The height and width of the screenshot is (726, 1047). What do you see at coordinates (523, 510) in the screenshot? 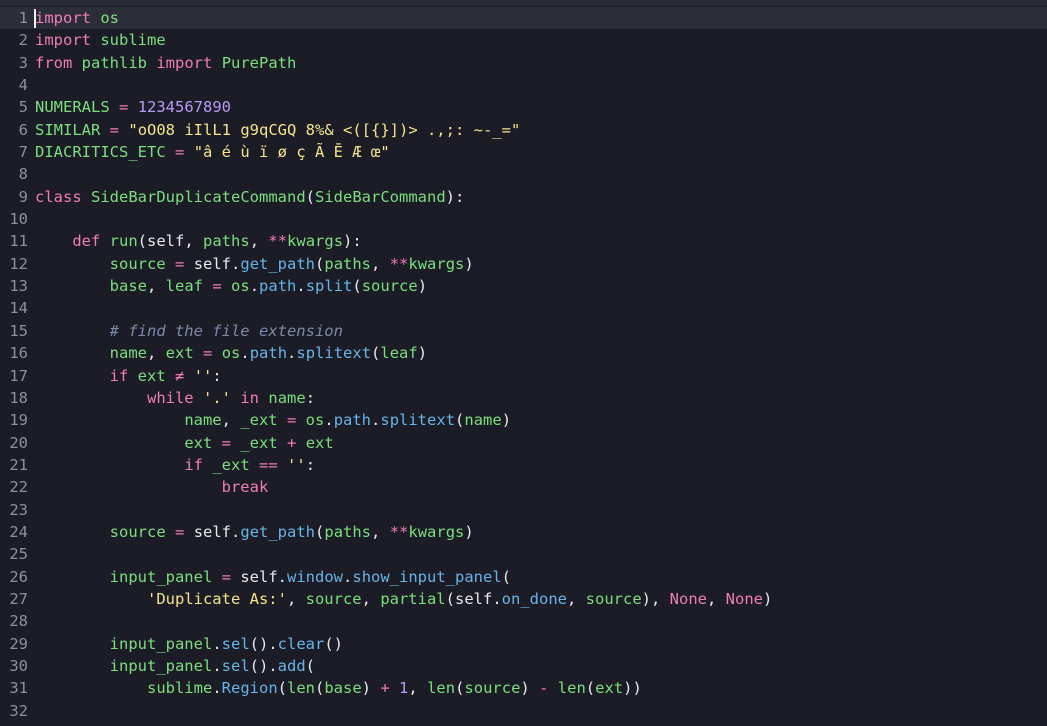
I see `code-line: 23` at bounding box center [523, 510].